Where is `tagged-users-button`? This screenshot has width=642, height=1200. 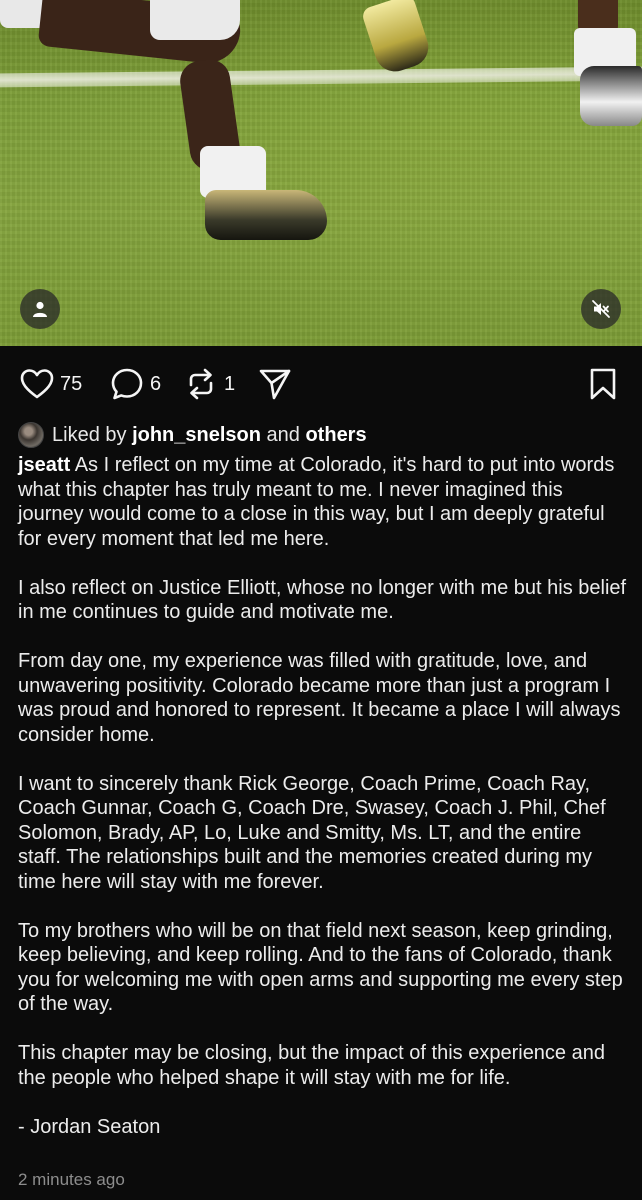
tagged-users-button is located at coordinates (40, 309).